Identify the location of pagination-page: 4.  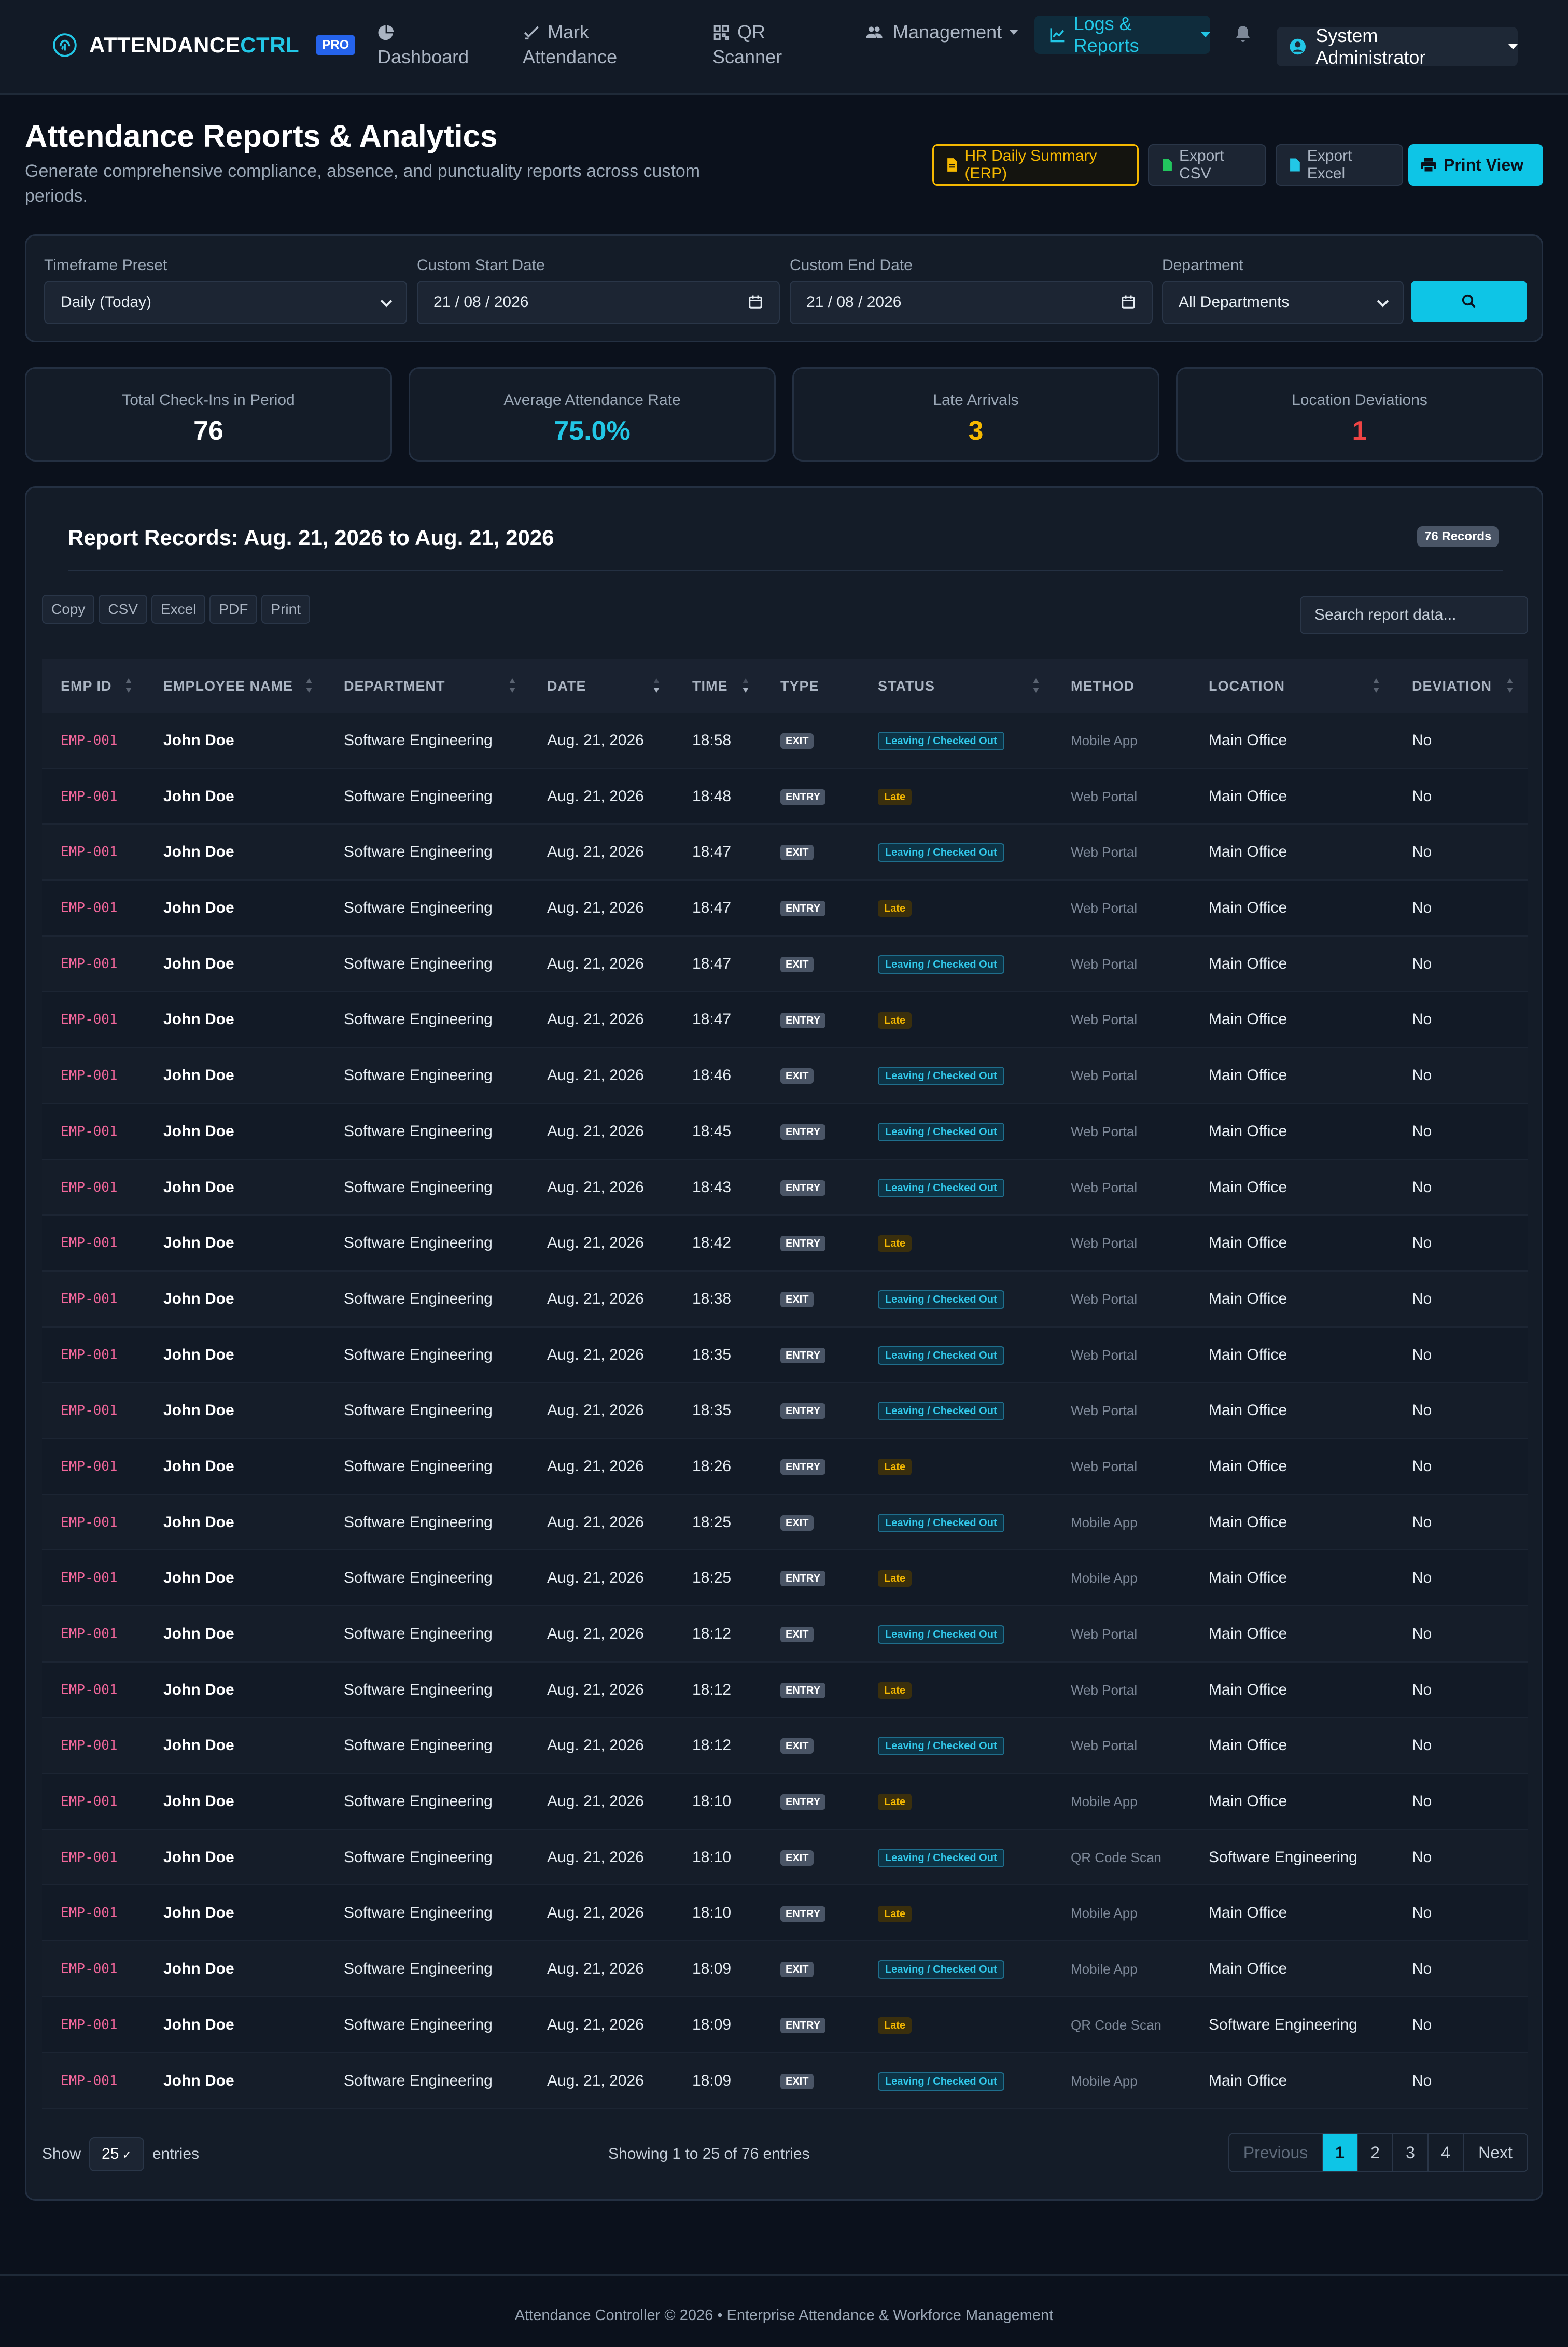
(1446, 2152).